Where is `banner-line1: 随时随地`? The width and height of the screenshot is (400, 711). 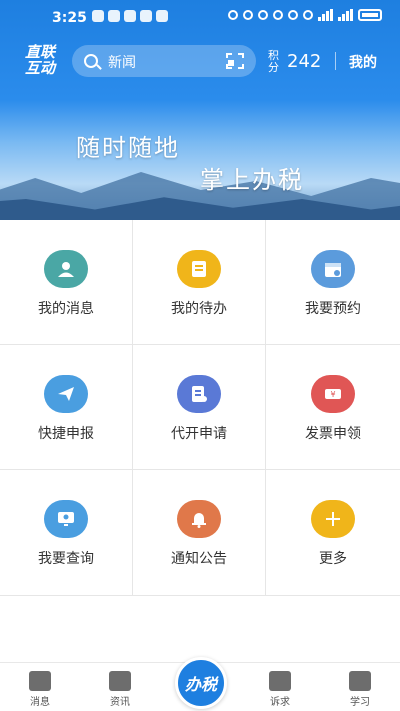
banner-line1: 随时随地 is located at coordinates (128, 148).